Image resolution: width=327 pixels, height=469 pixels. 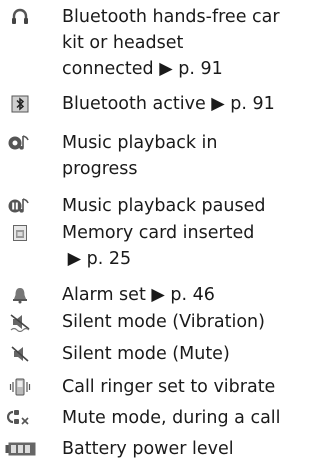 I want to click on legend-description: Alarm set ▶ p. 46, so click(x=193, y=295).